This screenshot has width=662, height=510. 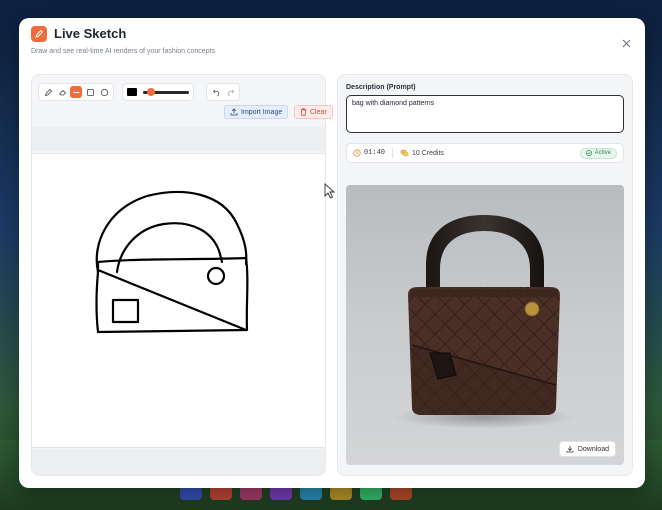 What do you see at coordinates (381, 87) in the screenshot?
I see `prompt-label: Description (Prompt)` at bounding box center [381, 87].